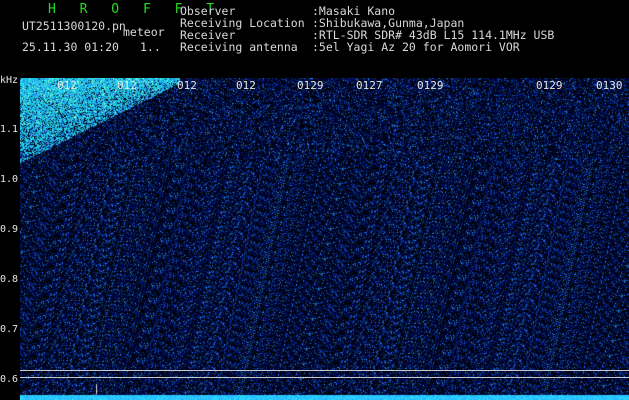 Image resolution: width=629 pixels, height=400 pixels. I want to click on x-tick-9: 0130, so click(609, 85).